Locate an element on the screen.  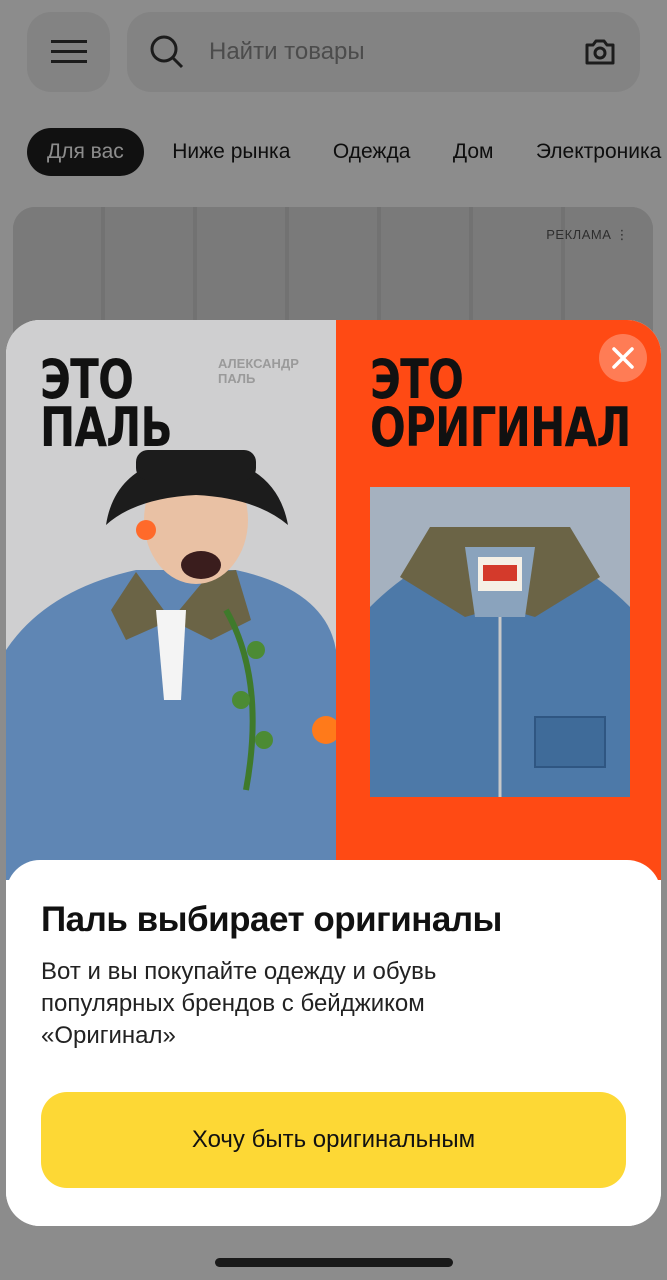
close-button is located at coordinates (623, 358).